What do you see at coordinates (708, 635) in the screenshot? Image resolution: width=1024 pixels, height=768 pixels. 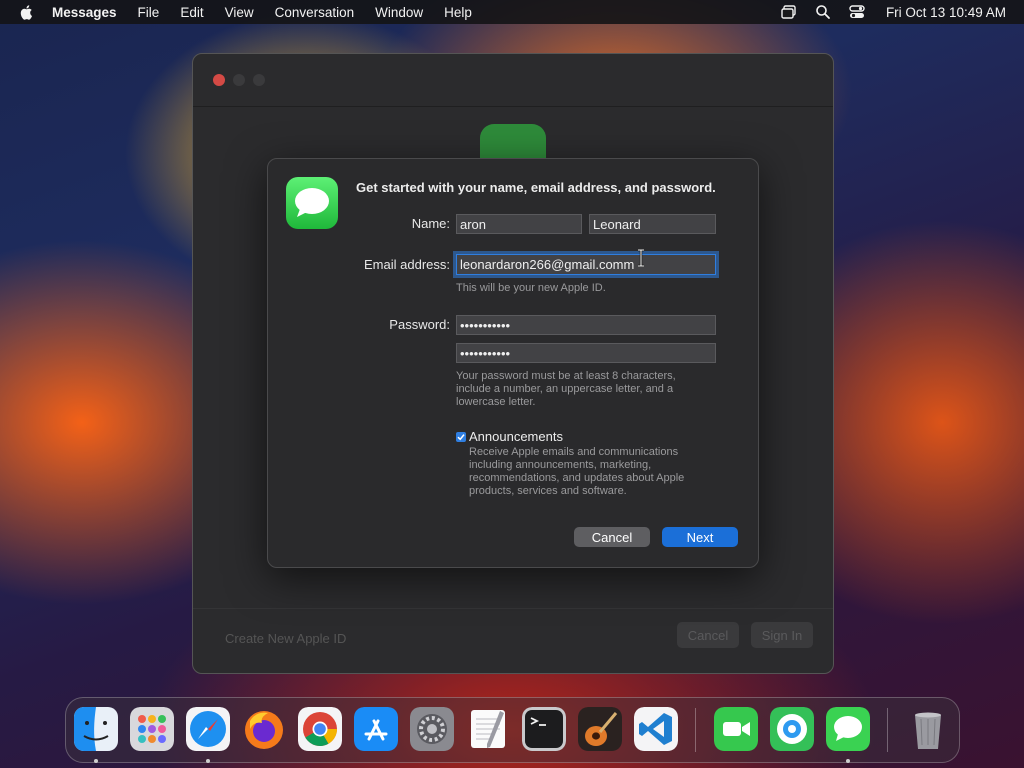 I see `window-cancel-button: Cancel` at bounding box center [708, 635].